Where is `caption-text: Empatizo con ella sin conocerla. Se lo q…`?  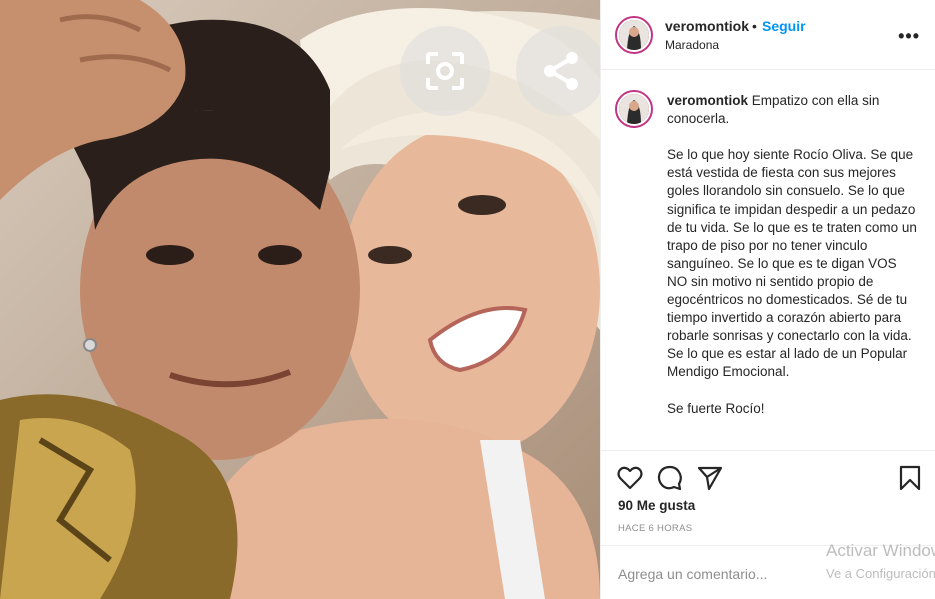 caption-text: Empatizo con ella sin conocerla. Se lo q… is located at coordinates (792, 254).